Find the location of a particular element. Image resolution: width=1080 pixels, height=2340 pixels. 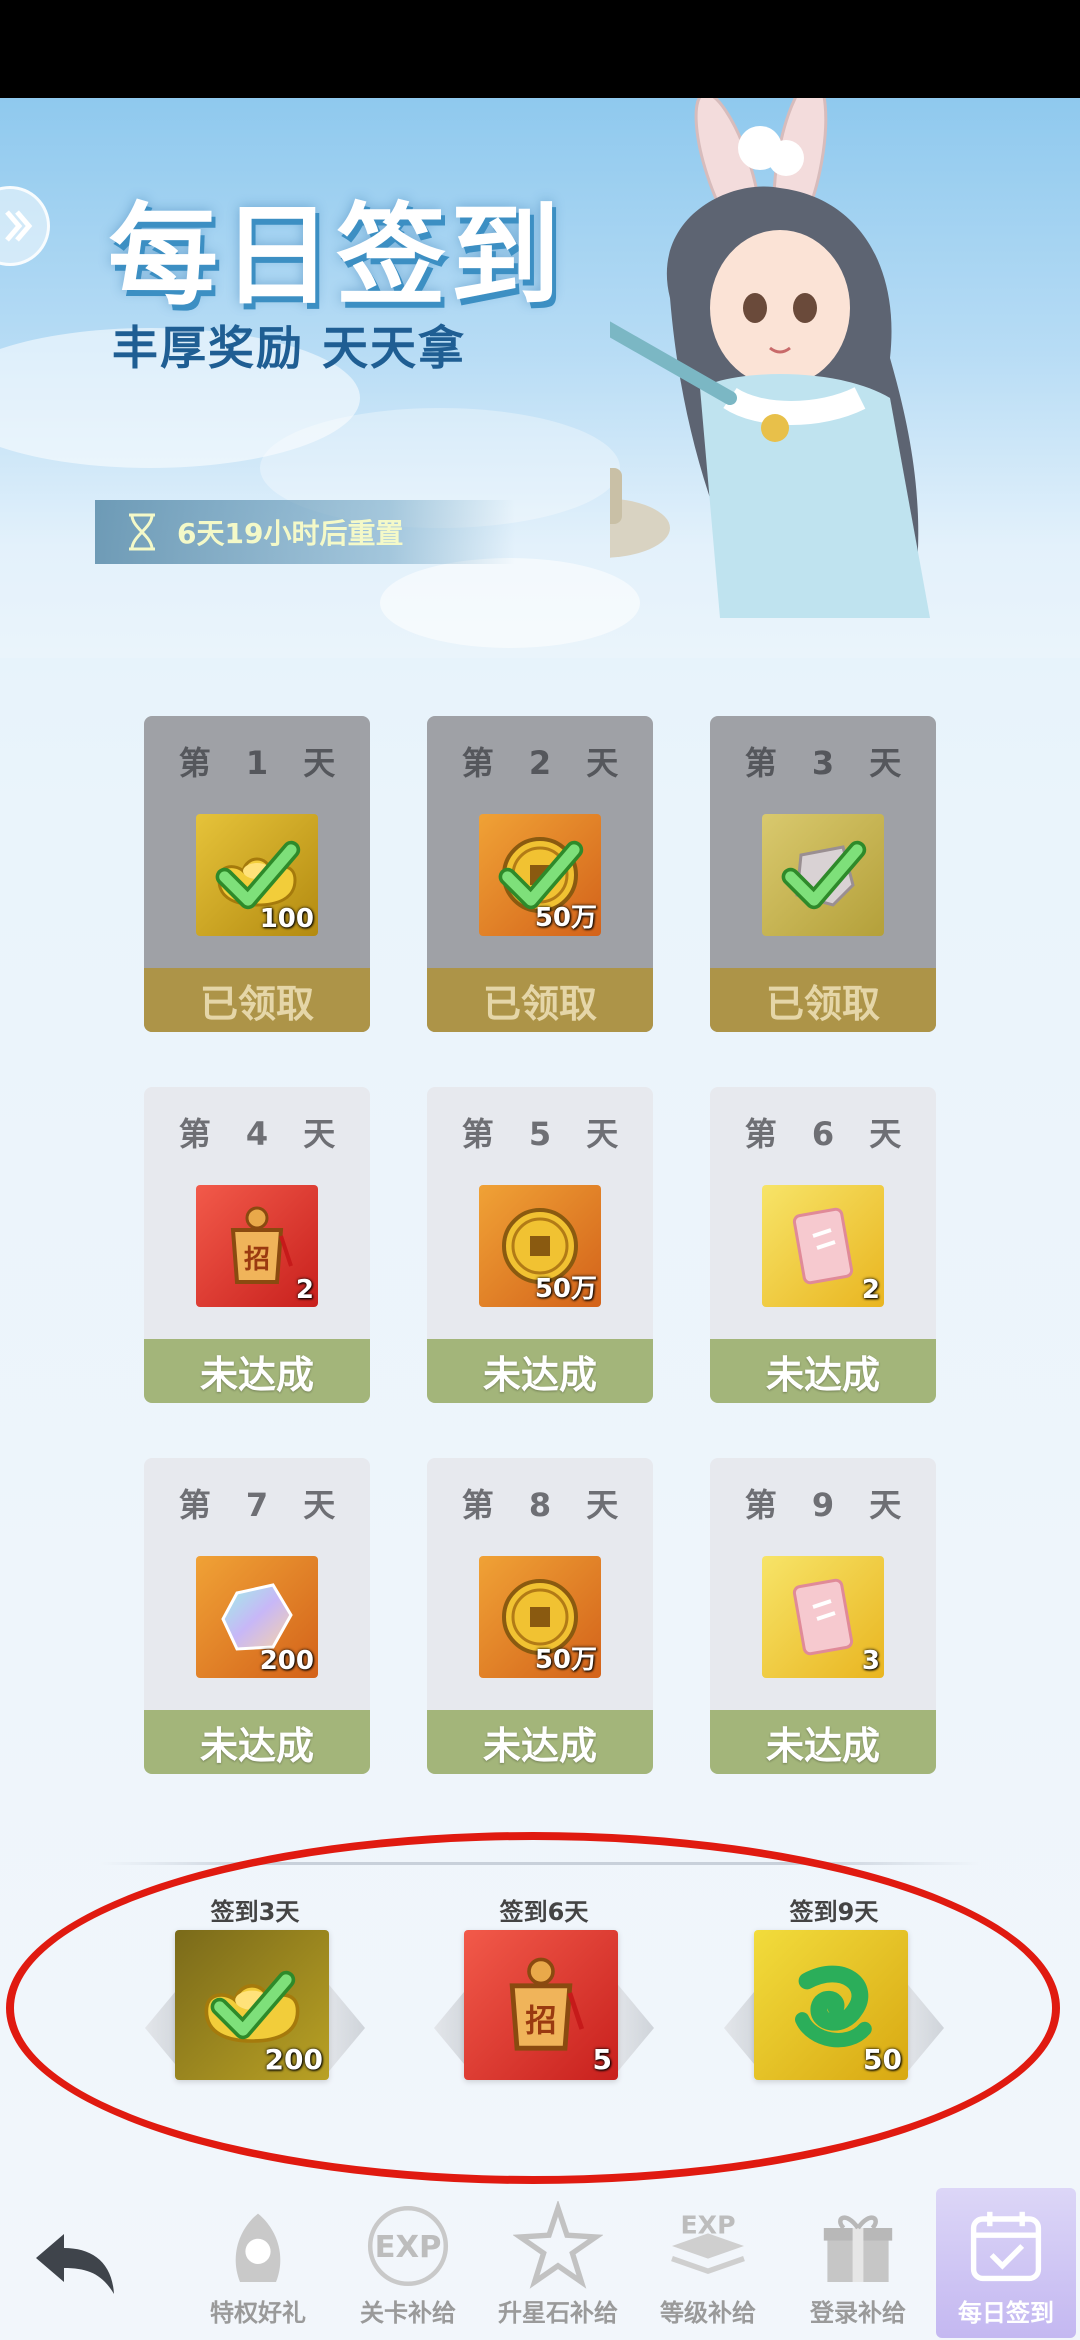

recruit-token-icon: 招 is located at coordinates (261, 1245).